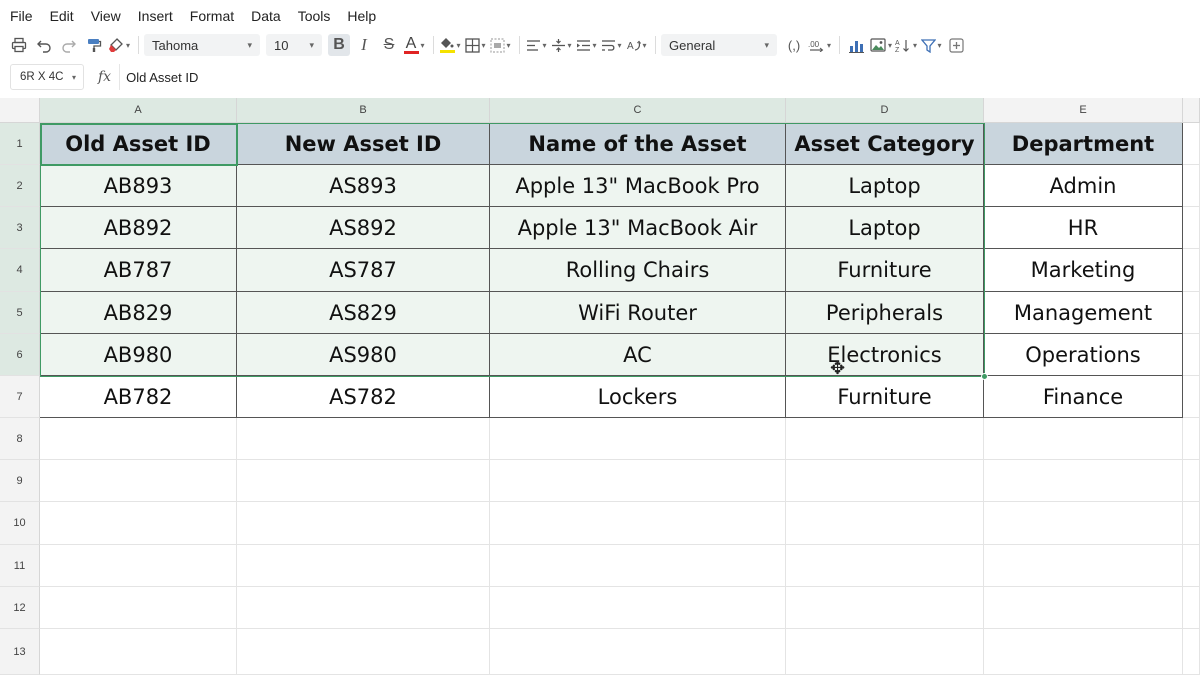 This screenshot has height=675, width=1200. I want to click on cell-f2, so click(1191, 186).